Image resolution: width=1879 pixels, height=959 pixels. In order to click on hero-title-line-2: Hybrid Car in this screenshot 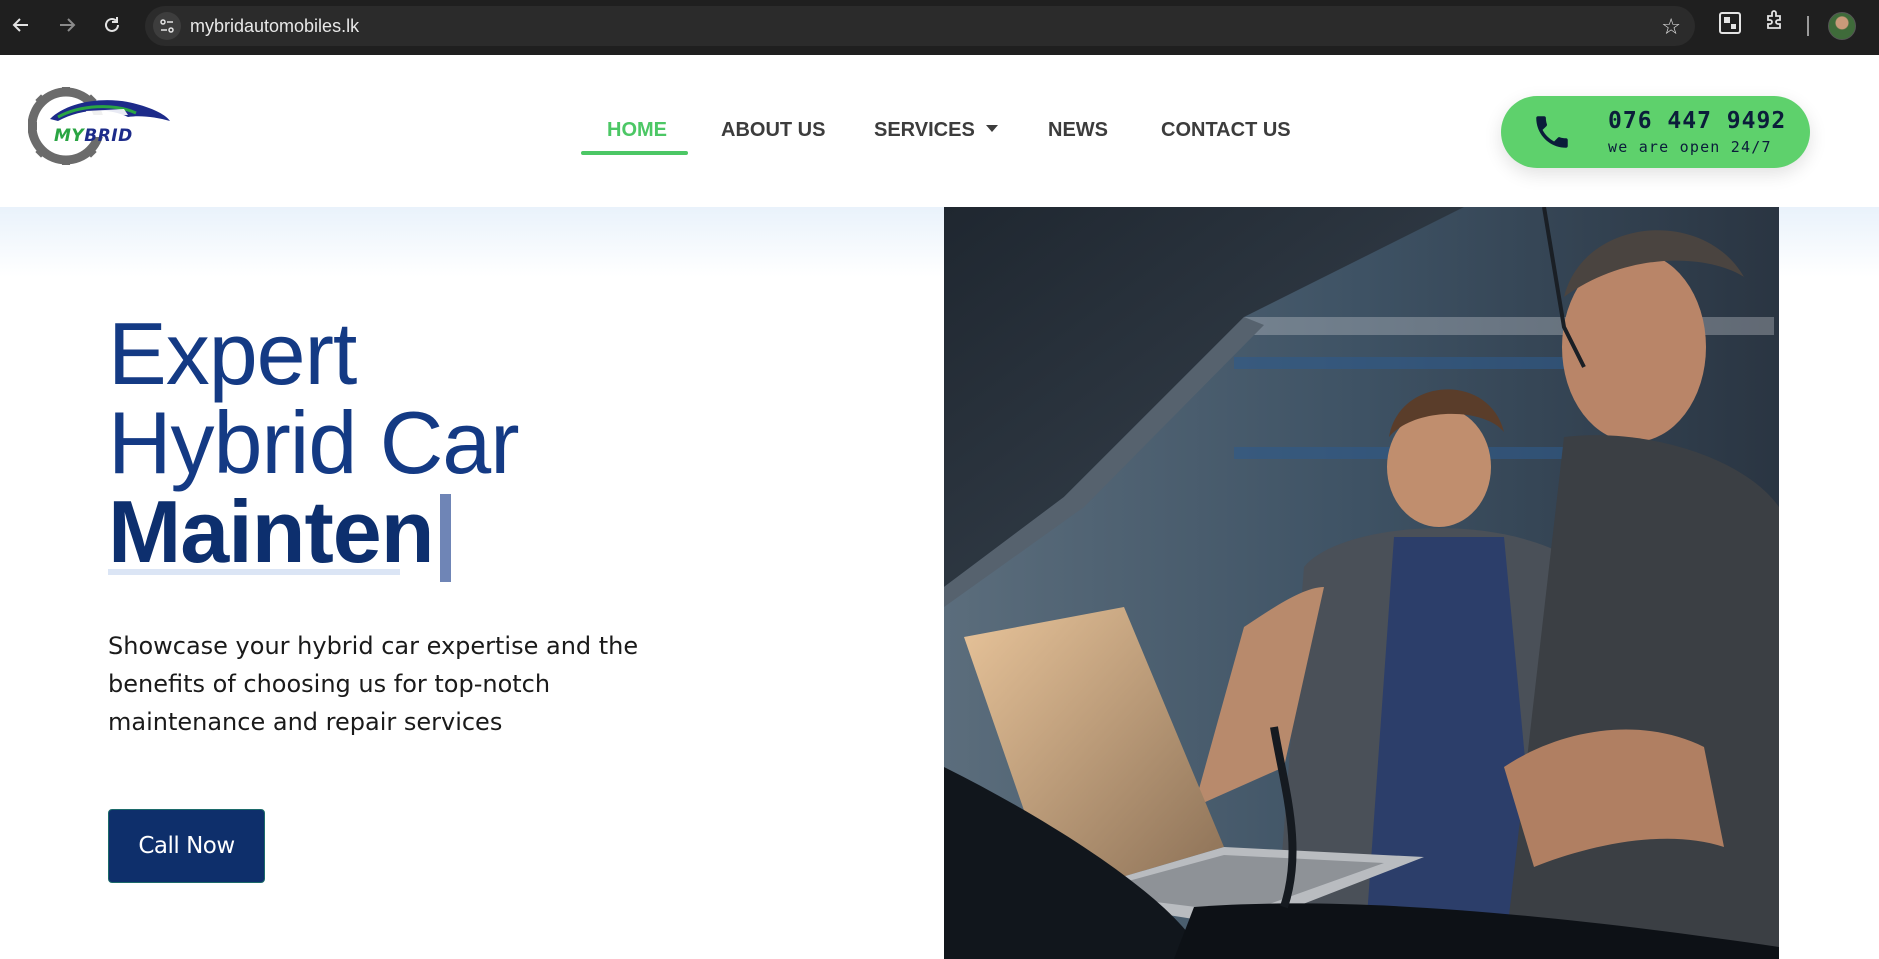, I will do `click(314, 442)`.